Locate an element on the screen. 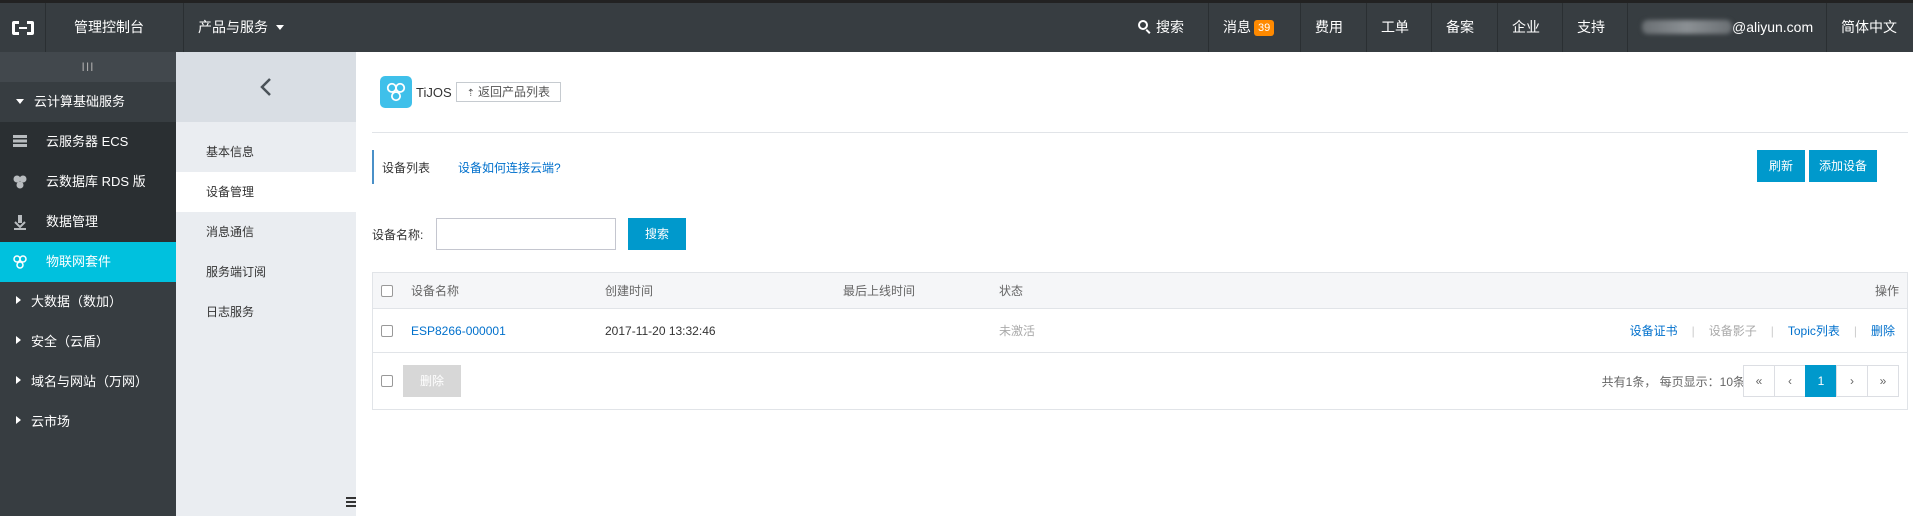 This screenshot has width=1913, height=516. subnav-item-device-management: 设备管理 is located at coordinates (266, 192).